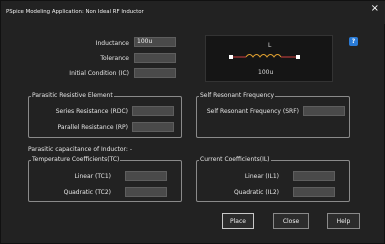 Image resolution: width=385 pixels, height=244 pixels. Describe the element at coordinates (298, 57) in the screenshot. I see `right-pin` at that location.